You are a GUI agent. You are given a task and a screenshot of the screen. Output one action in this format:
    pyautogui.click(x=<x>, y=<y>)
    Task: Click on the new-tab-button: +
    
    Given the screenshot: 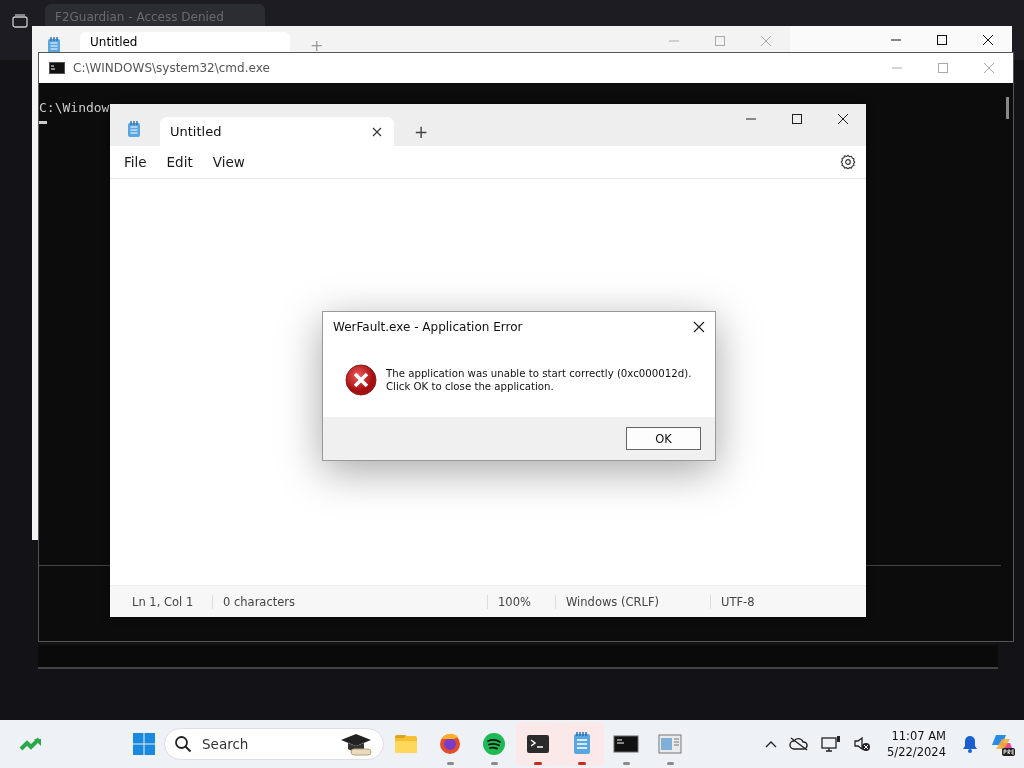 What is the action you would take?
    pyautogui.click(x=421, y=132)
    